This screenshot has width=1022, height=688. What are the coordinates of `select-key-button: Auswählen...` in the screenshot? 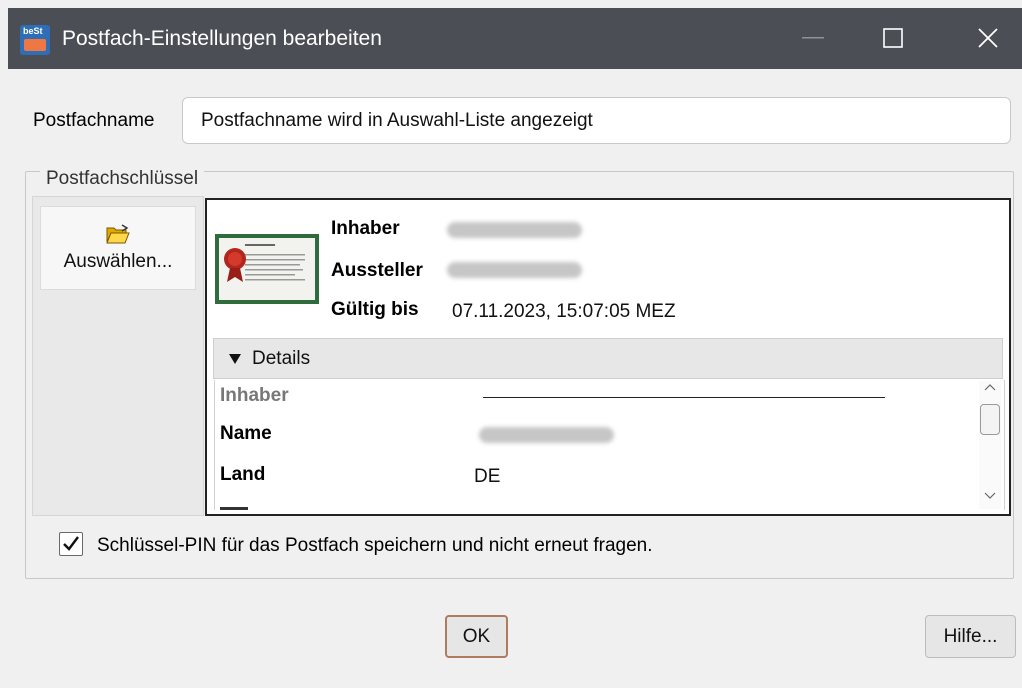 It's located at (118, 248).